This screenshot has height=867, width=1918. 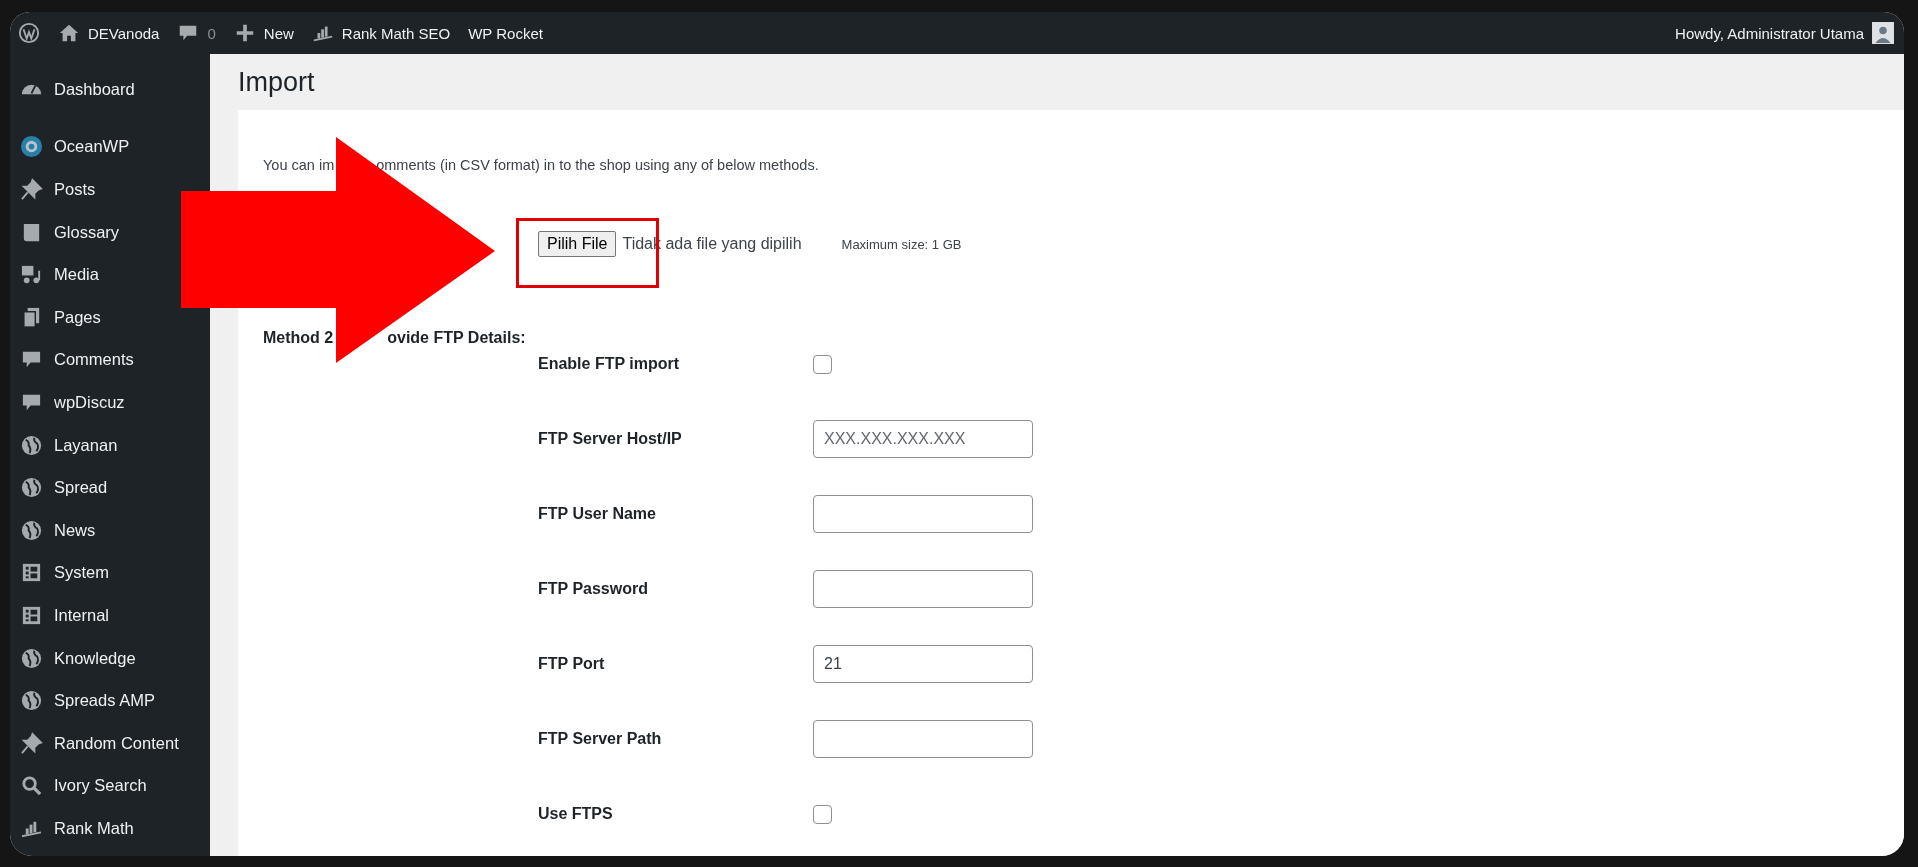 I want to click on page-title: Import, so click(x=277, y=82).